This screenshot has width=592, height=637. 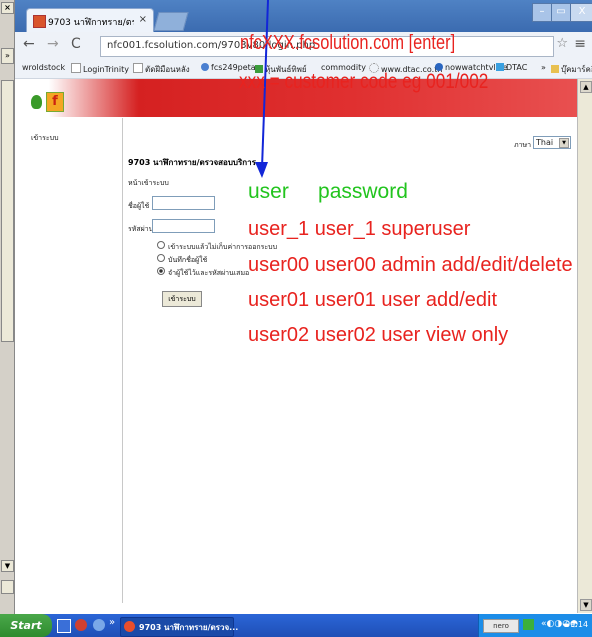 What do you see at coordinates (410, 265) in the screenshot?
I see `annotation-line: user00 user00 admin add/edit/delete` at bounding box center [410, 265].